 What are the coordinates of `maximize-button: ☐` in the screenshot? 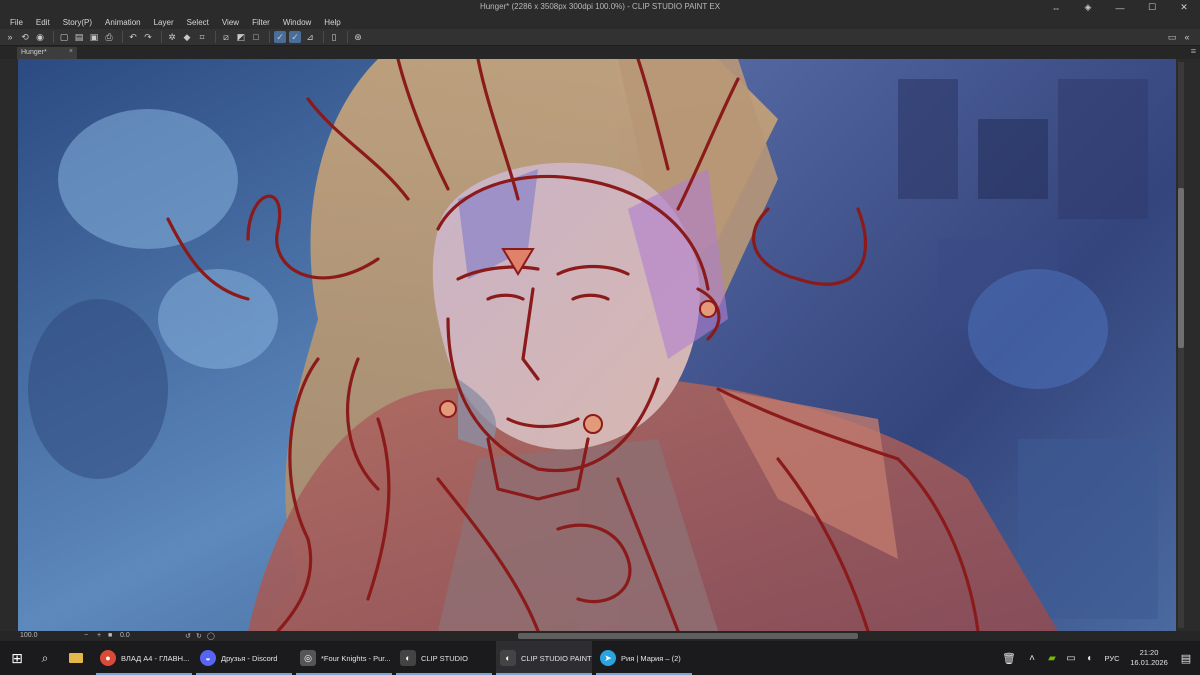 It's located at (1152, 7).